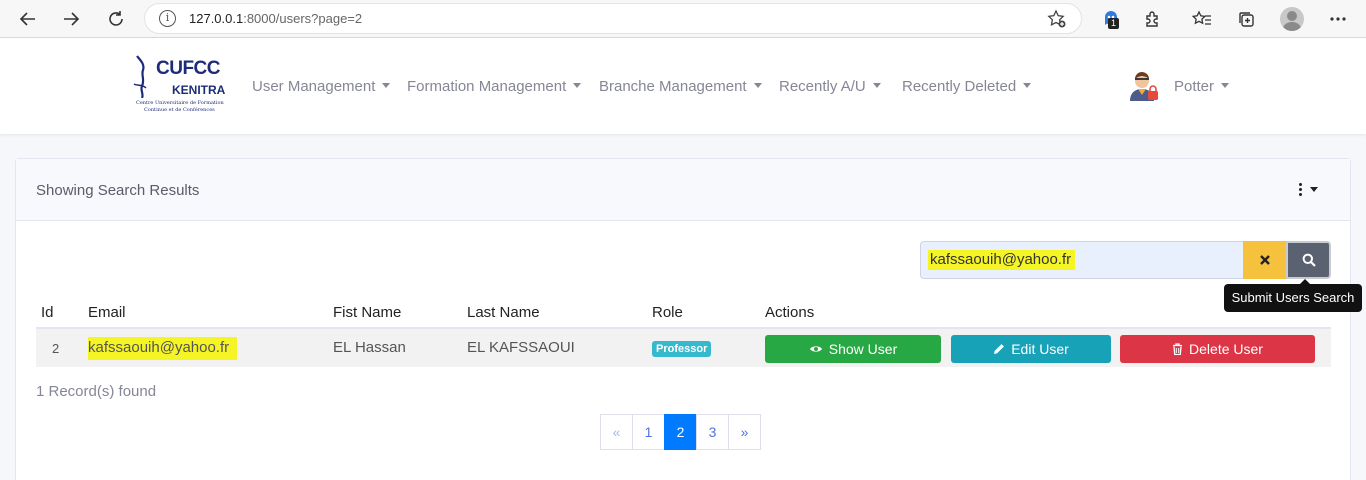  I want to click on page-prev: «, so click(616, 432).